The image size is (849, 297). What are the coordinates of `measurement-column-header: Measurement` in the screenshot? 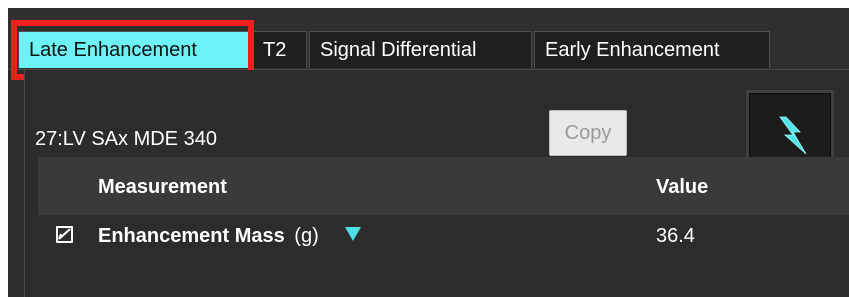 It's located at (162, 187).